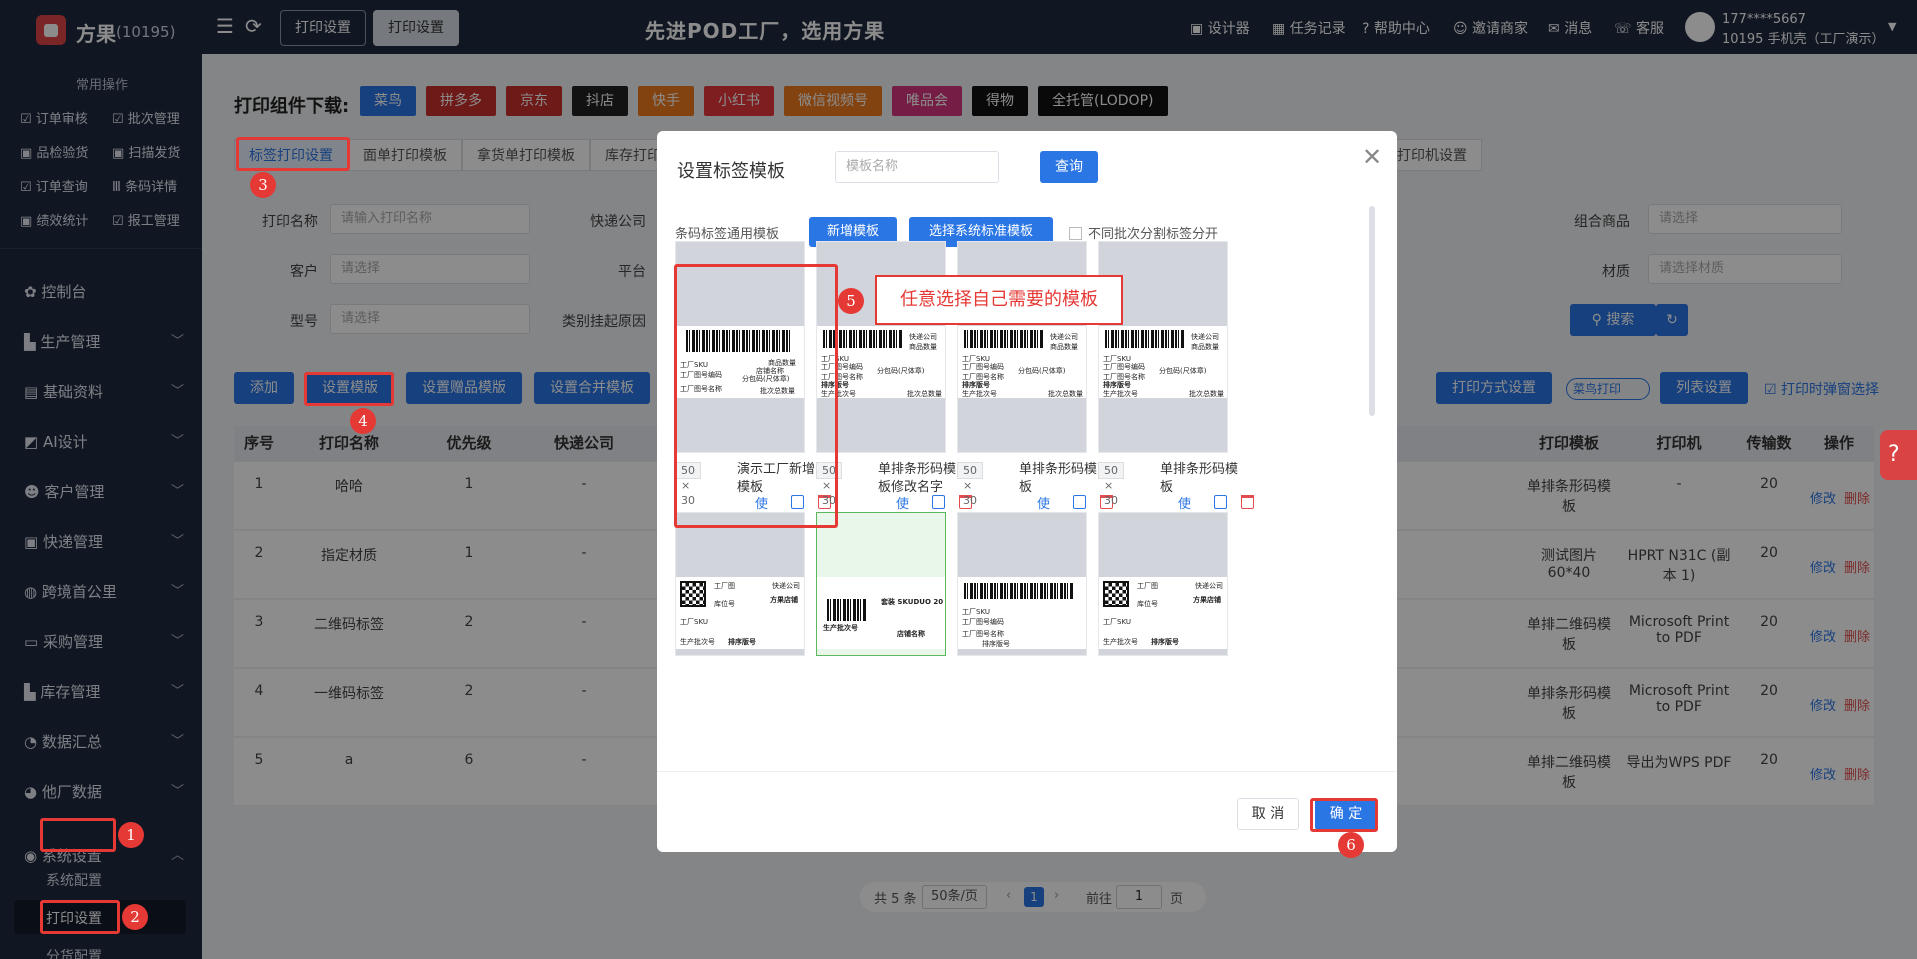  I want to click on step-badge-4: 4, so click(363, 421).